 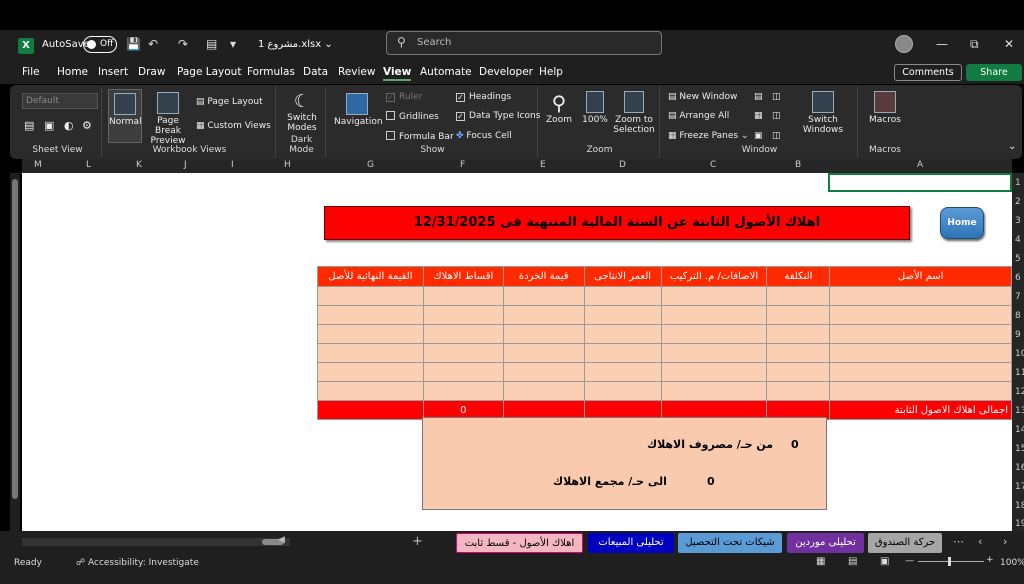 I want to click on page-break-preview-button: Page Break Preview, so click(x=168, y=119).